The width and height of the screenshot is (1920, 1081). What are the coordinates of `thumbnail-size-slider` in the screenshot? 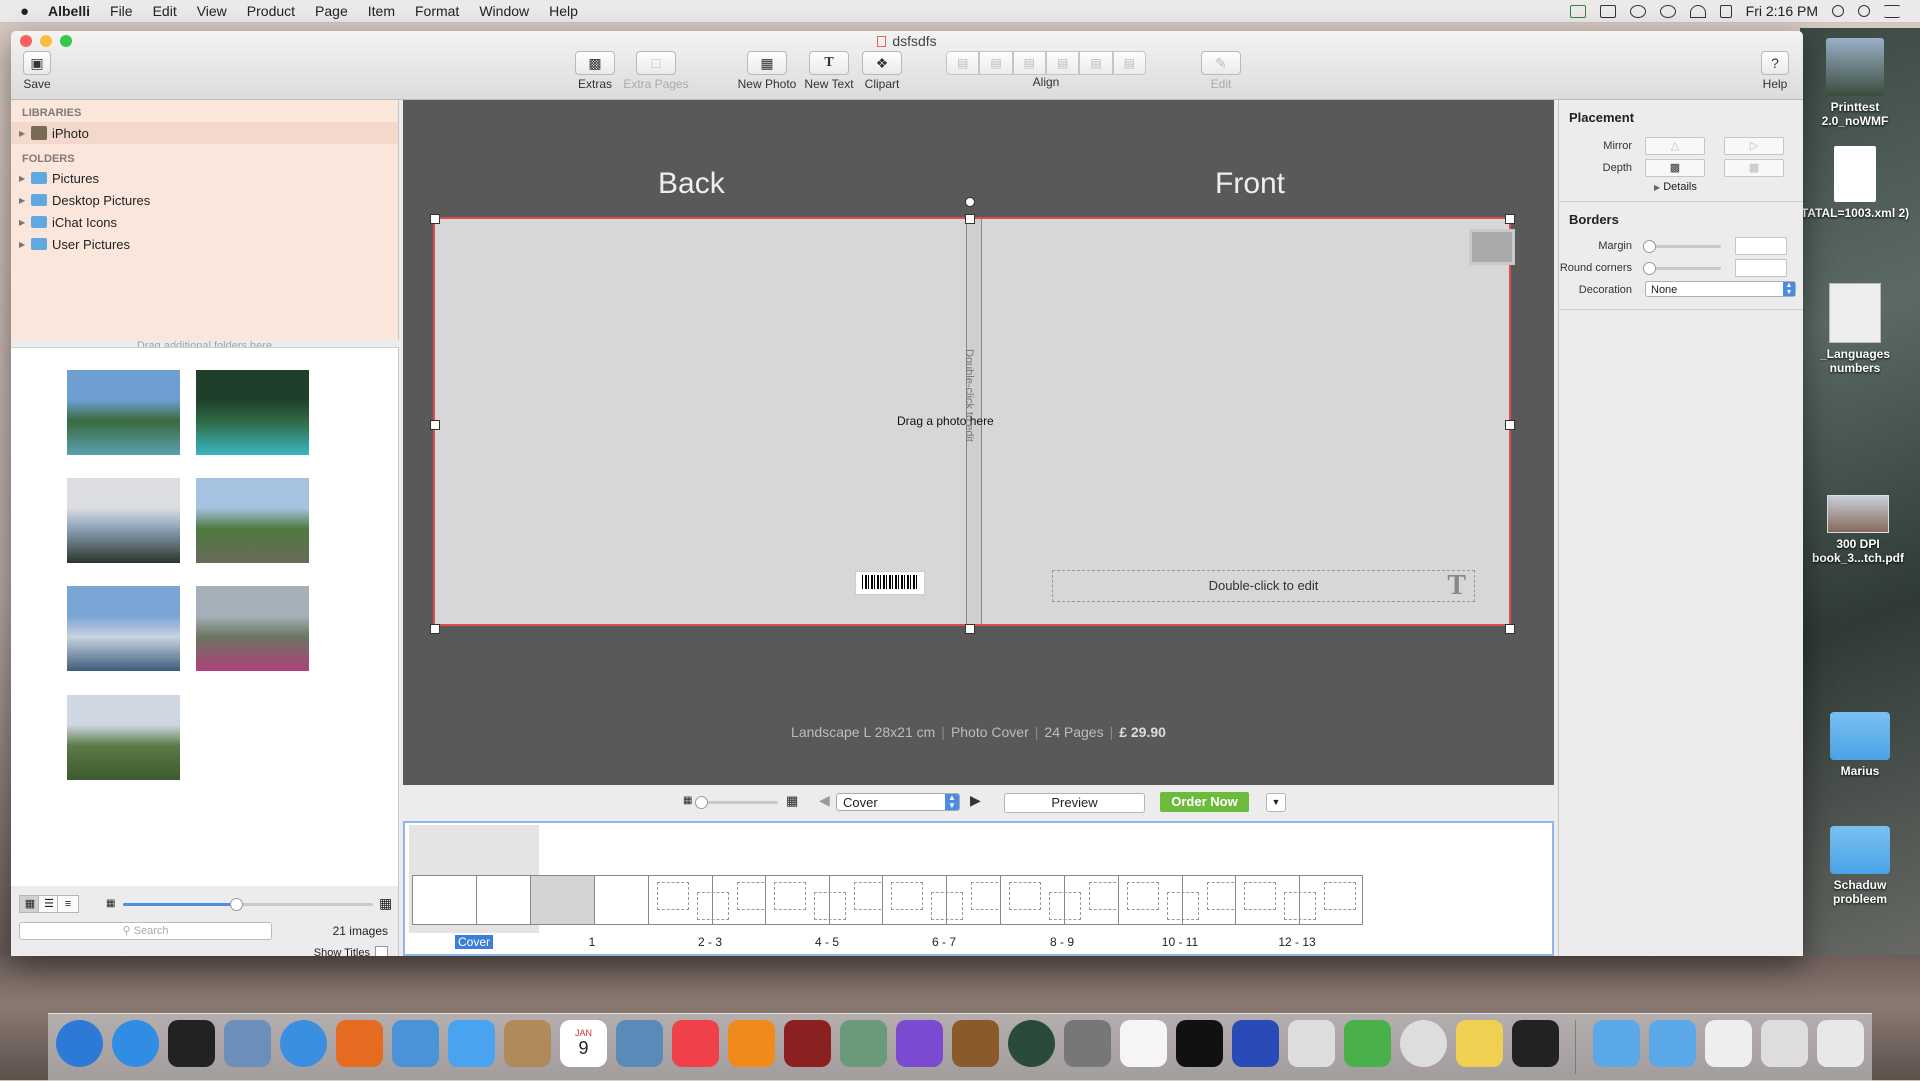 It's located at (236, 904).